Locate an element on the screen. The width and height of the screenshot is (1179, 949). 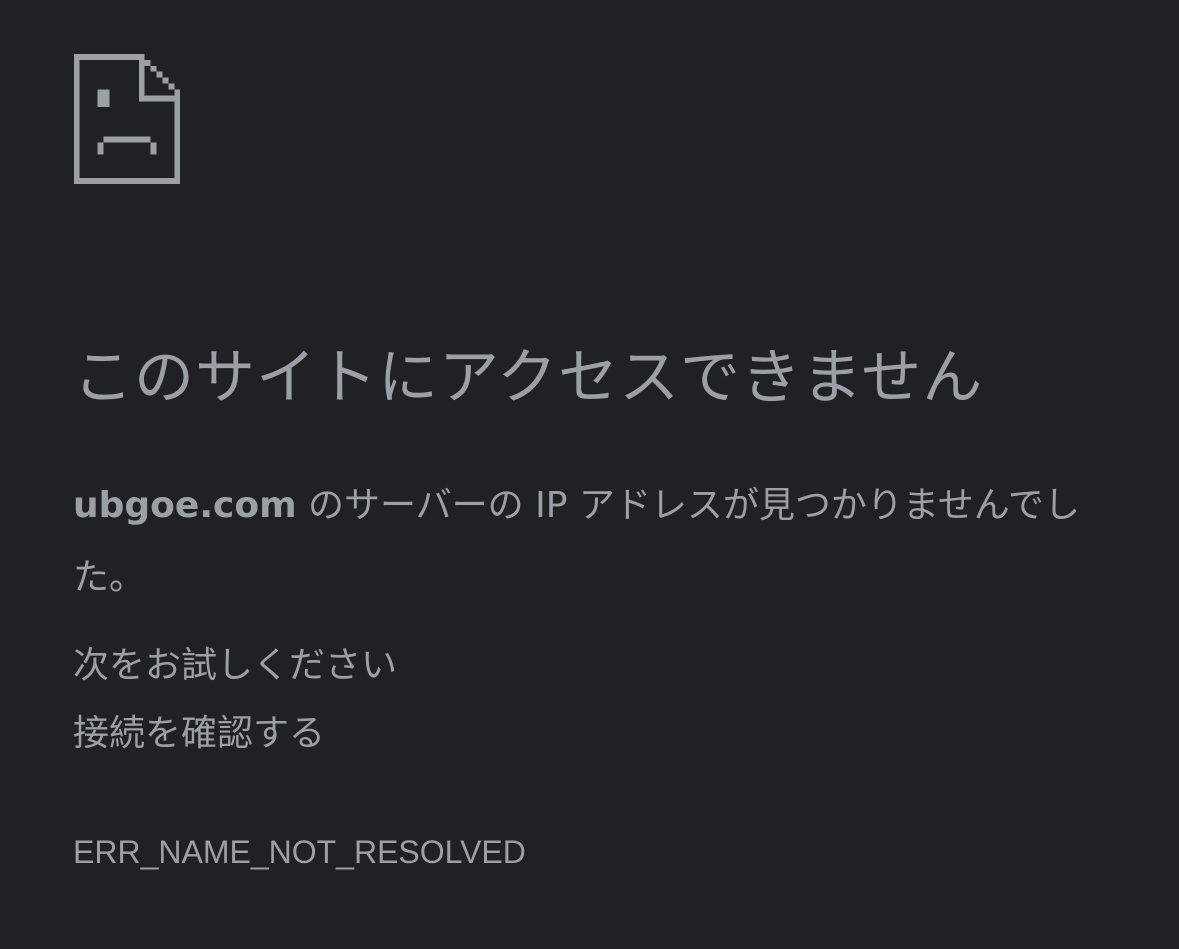
sad-document-icon is located at coordinates (127, 119).